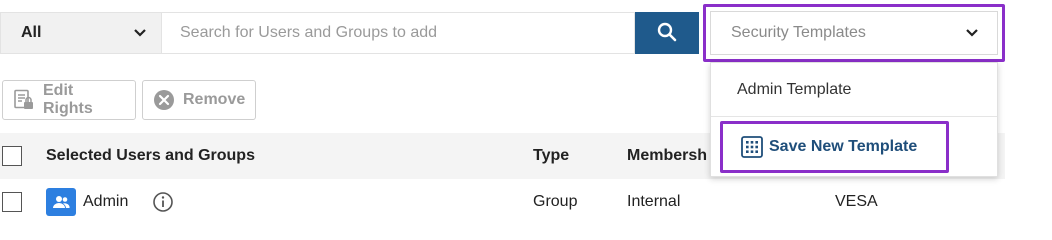 This screenshot has width=1052, height=240. What do you see at coordinates (854, 119) in the screenshot?
I see `security-templates-menu: Admin Template Save New Template` at bounding box center [854, 119].